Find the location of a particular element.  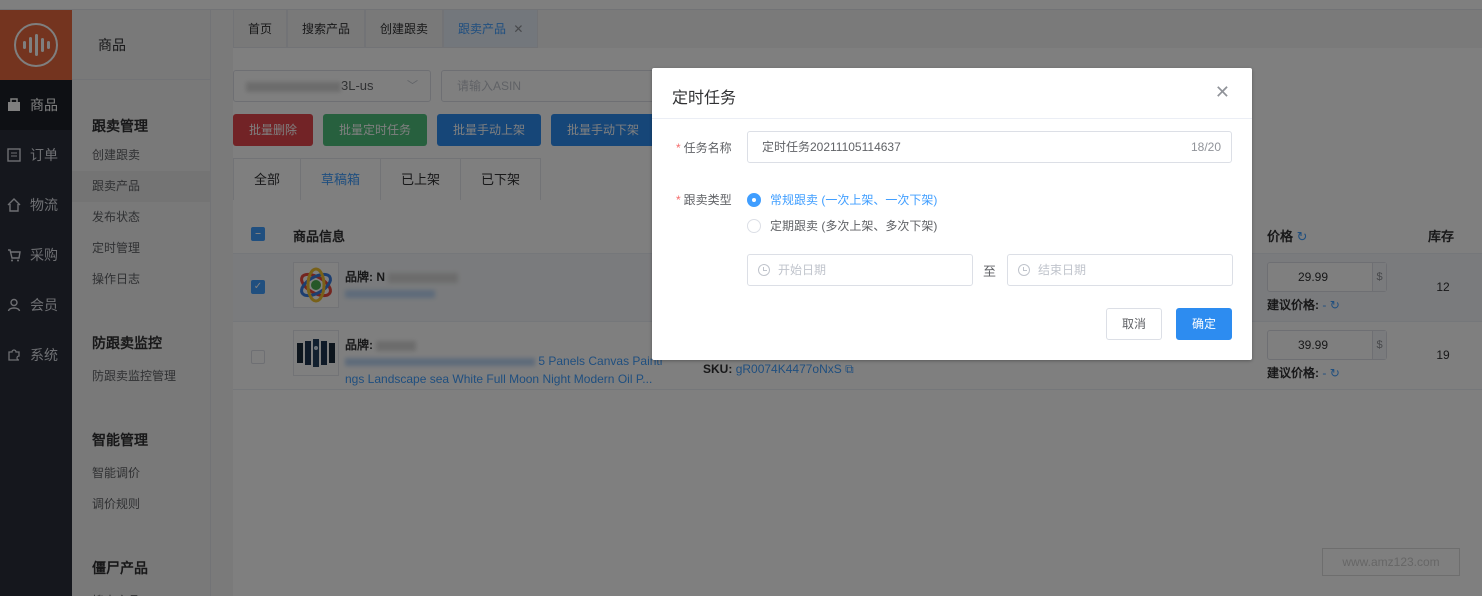

start-date-input: 开始日期 is located at coordinates (860, 270).